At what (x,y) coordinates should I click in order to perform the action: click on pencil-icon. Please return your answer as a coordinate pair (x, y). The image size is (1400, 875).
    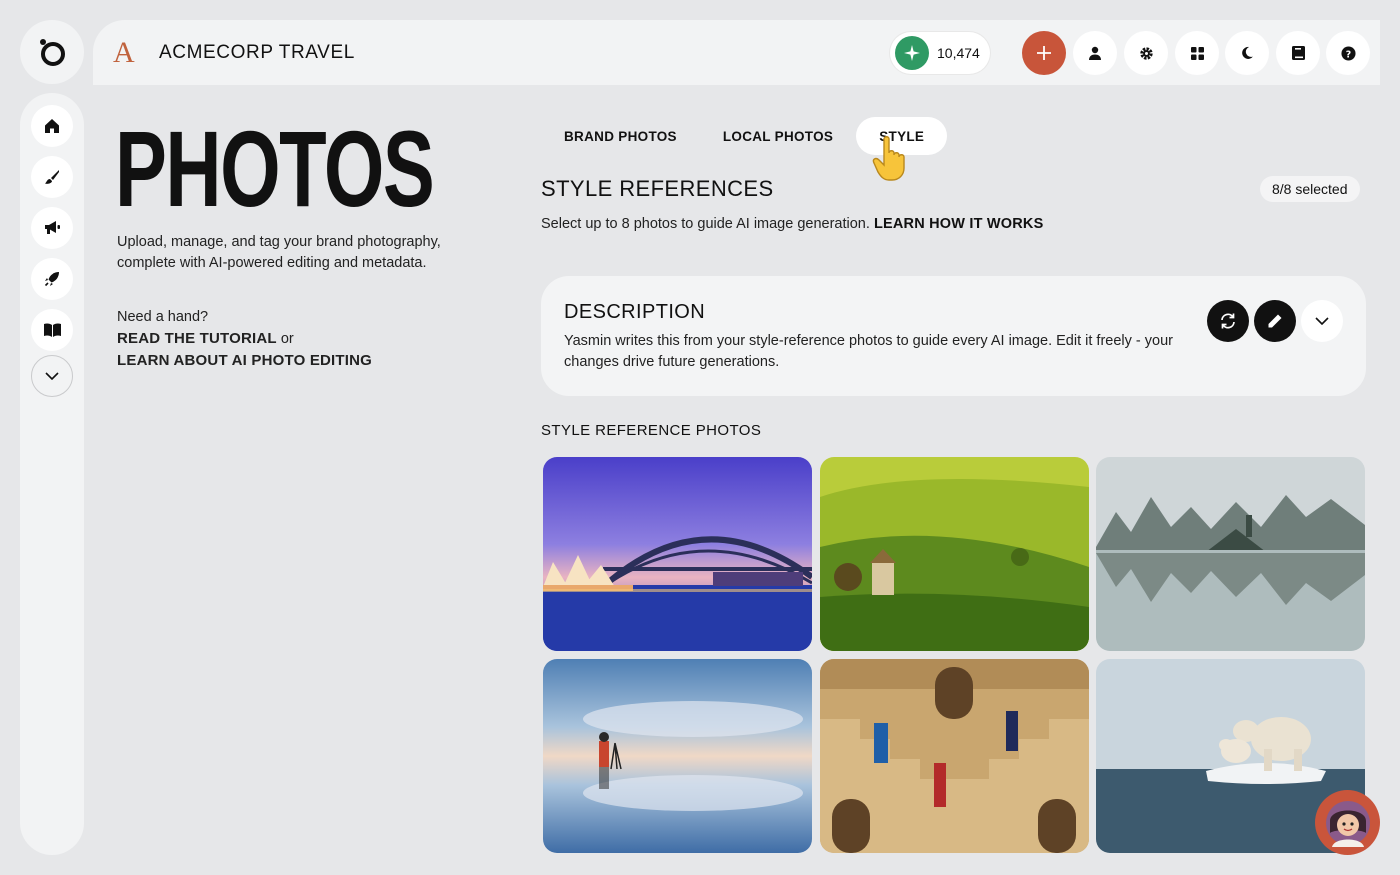
    Looking at the image, I should click on (1275, 321).